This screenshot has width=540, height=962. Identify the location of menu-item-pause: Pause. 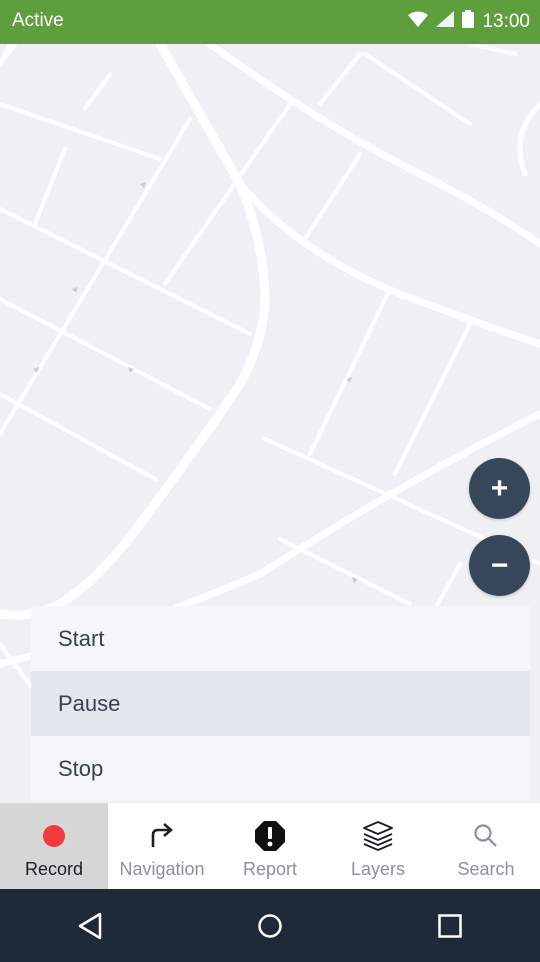
(280, 703).